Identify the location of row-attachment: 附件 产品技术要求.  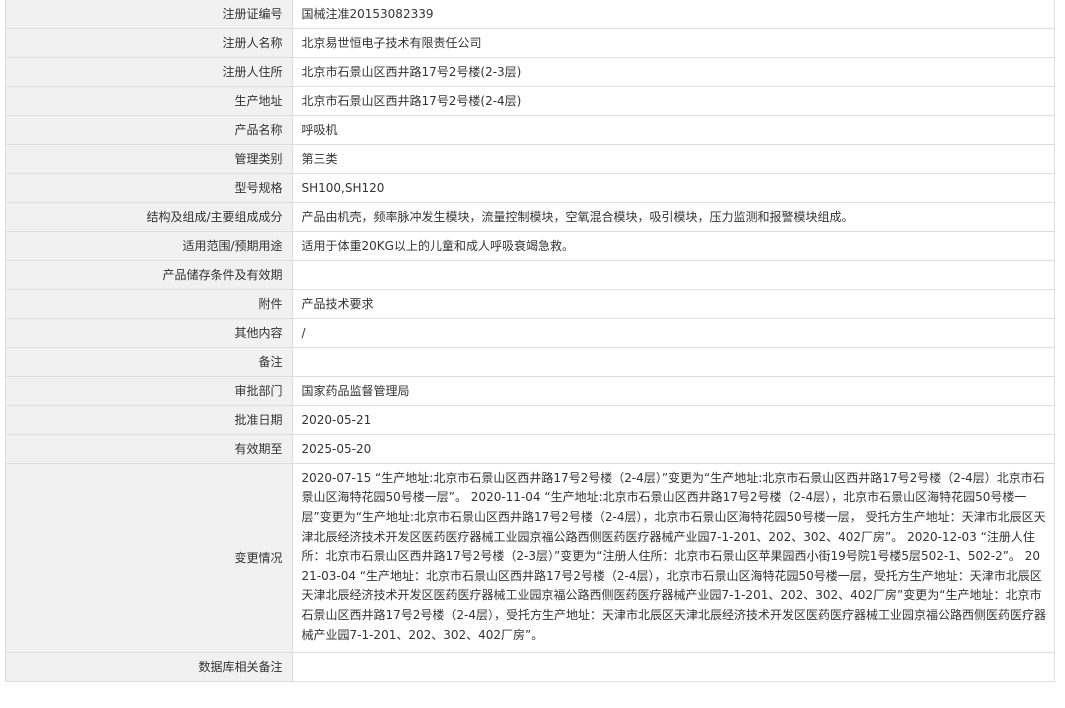
(530, 304).